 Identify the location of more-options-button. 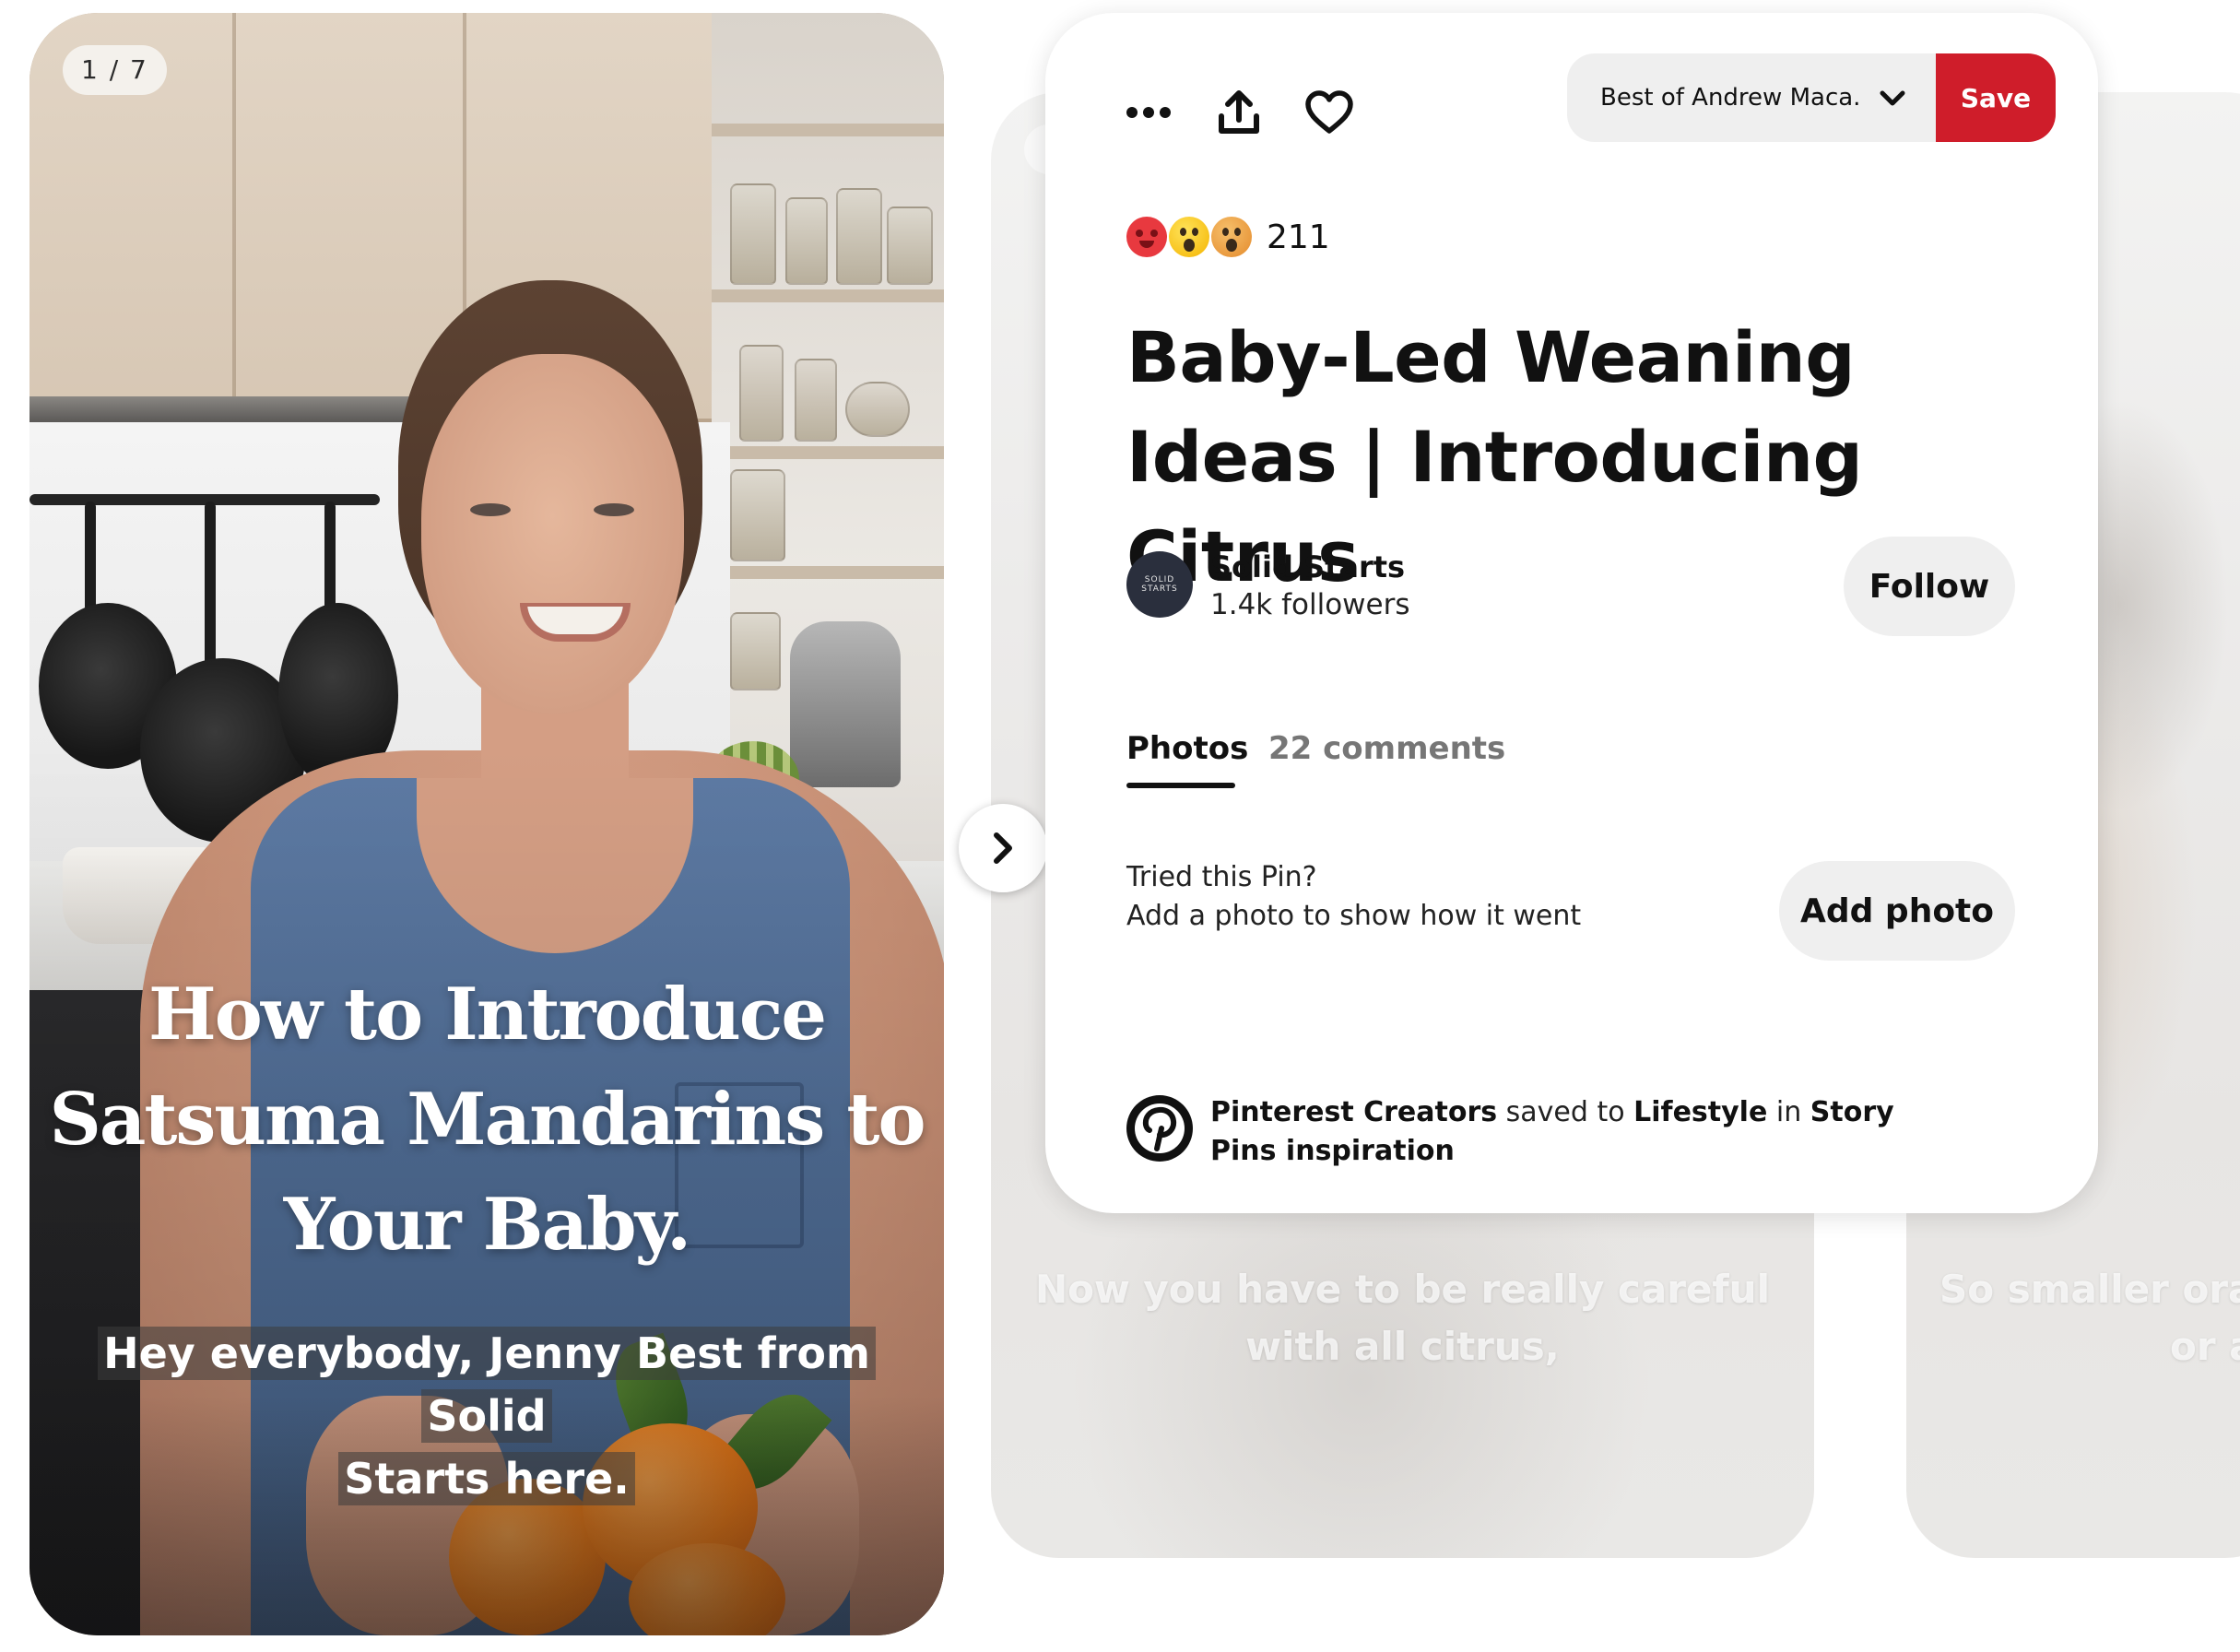
(1148, 112).